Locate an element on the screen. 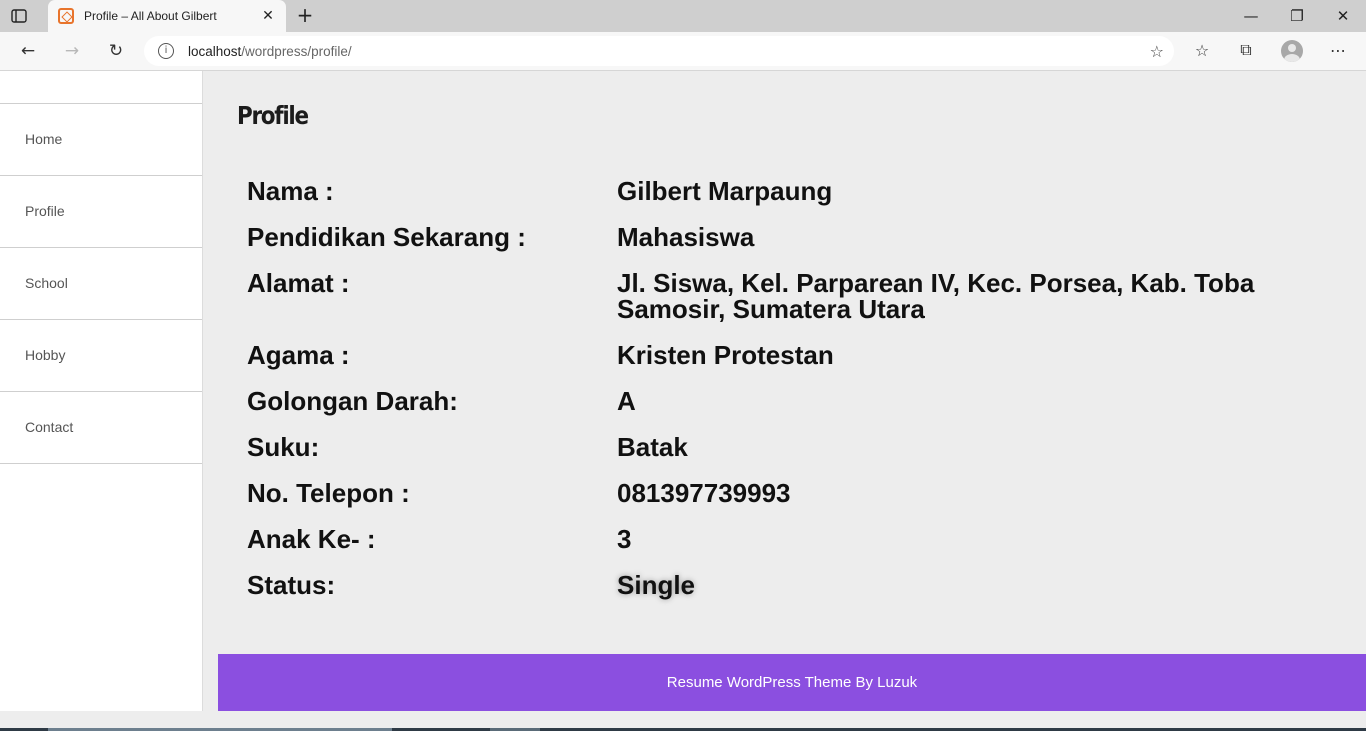 The height and width of the screenshot is (731, 1366). sidebar-item-school: School is located at coordinates (101, 284).